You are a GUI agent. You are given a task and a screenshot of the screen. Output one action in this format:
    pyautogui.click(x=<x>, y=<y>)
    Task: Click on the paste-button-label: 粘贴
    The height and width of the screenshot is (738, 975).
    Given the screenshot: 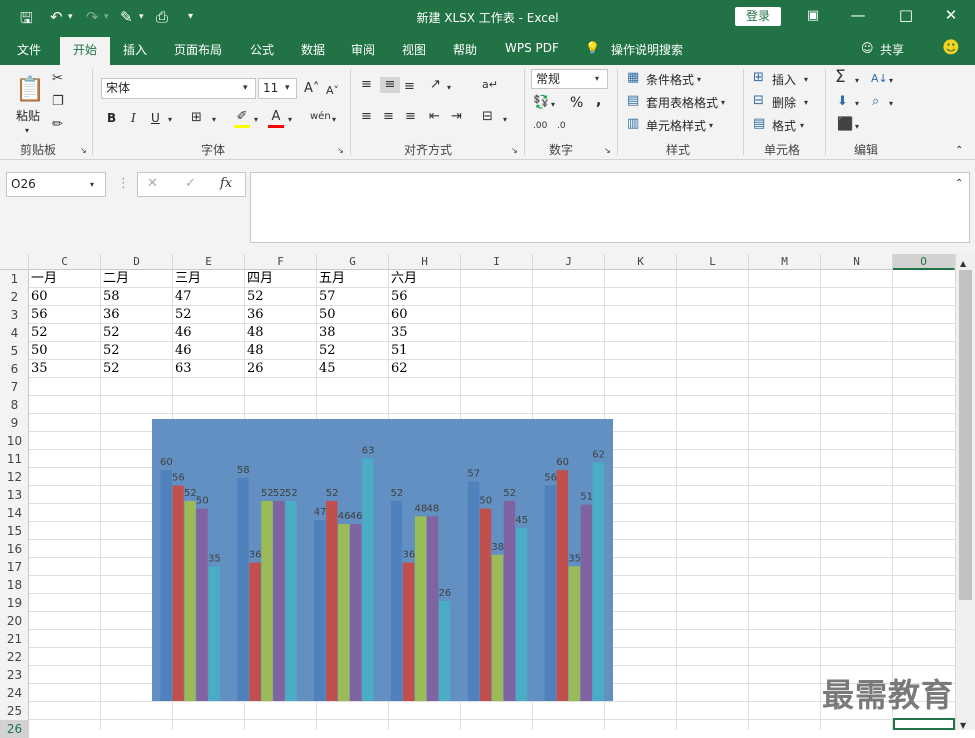 What is the action you would take?
    pyautogui.click(x=28, y=115)
    